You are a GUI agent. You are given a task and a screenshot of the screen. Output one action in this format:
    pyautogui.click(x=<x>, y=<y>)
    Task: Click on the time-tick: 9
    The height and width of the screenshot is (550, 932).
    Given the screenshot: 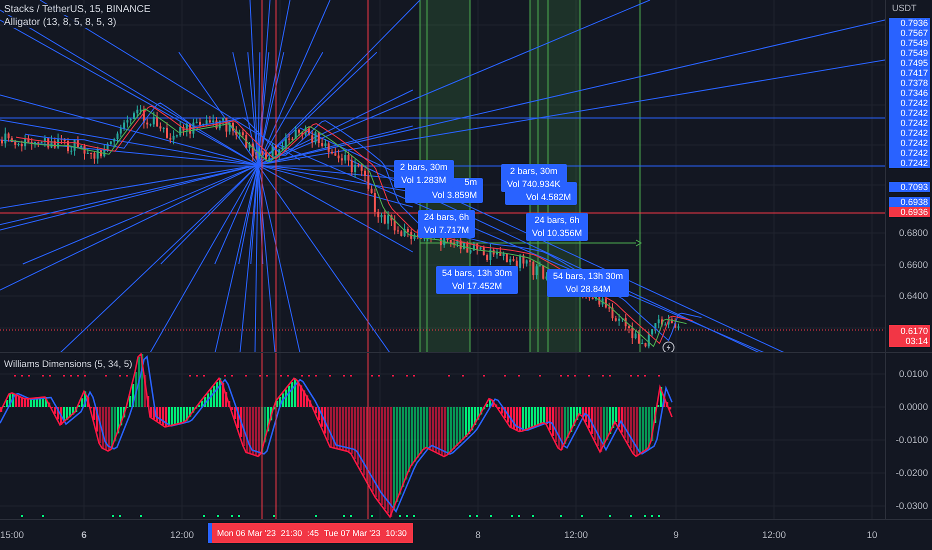 What is the action you would take?
    pyautogui.click(x=676, y=535)
    